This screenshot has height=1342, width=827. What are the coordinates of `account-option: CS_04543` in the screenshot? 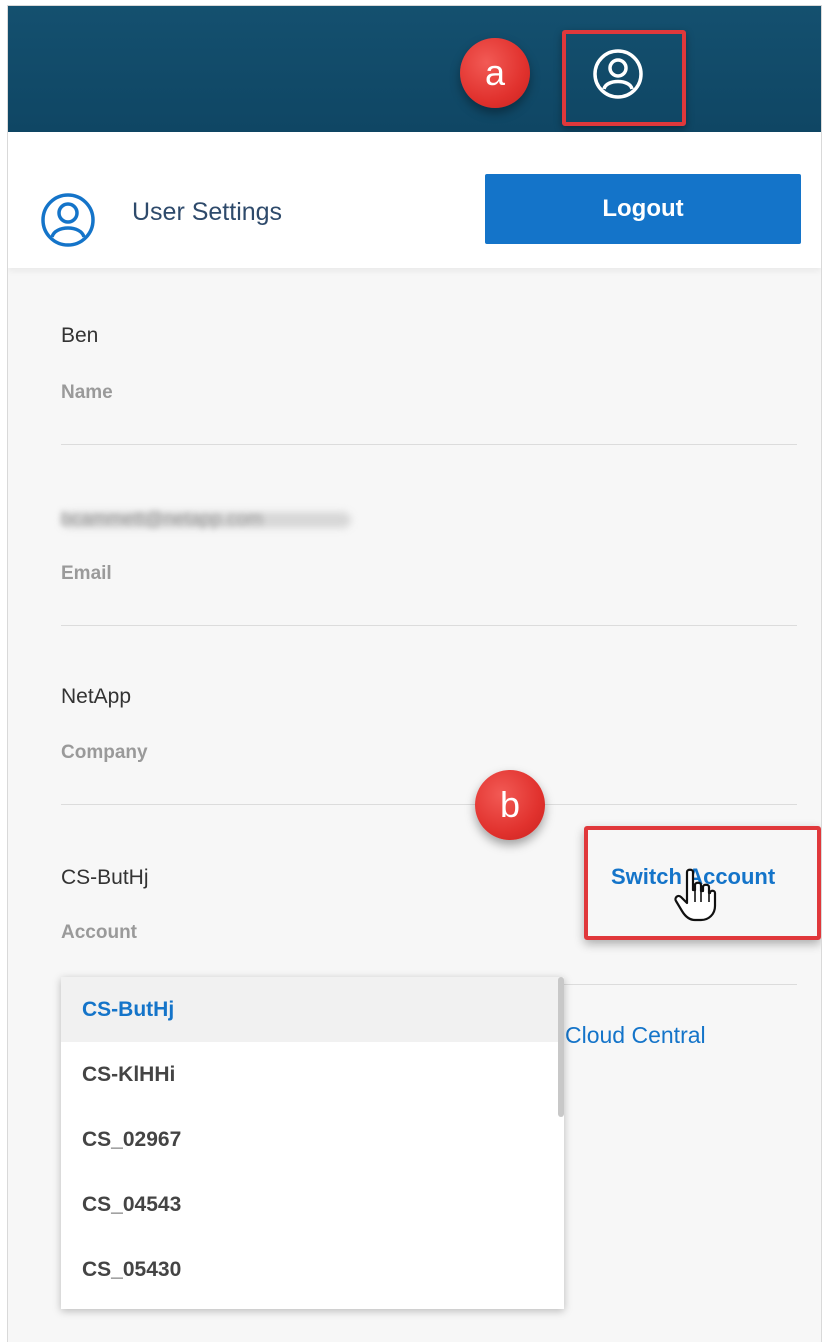 It's located at (312, 1204).